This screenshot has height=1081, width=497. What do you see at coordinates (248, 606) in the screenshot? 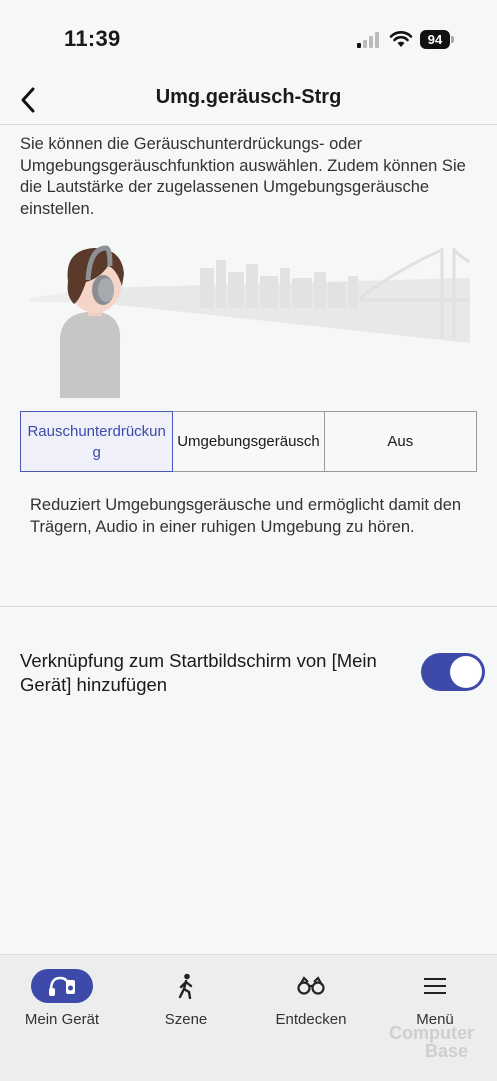
I see `divider` at bounding box center [248, 606].